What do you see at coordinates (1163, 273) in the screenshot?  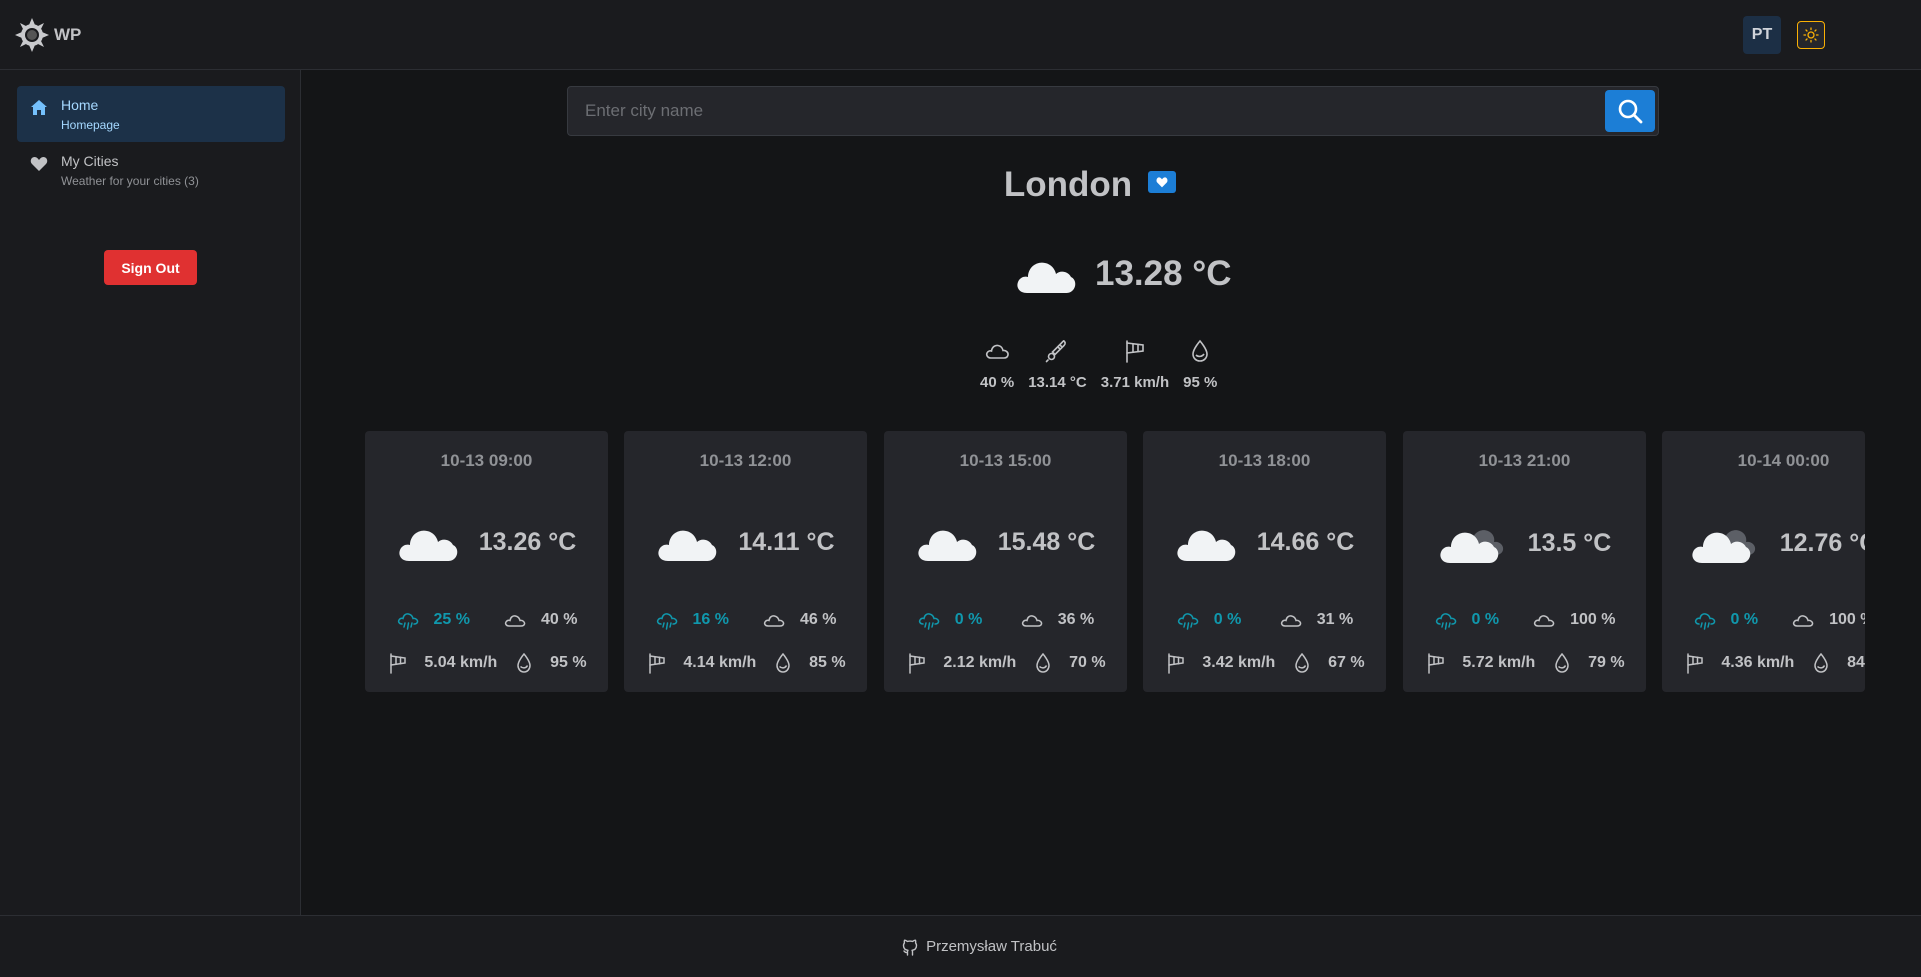 I see `current-temperature: 13.28 °C` at bounding box center [1163, 273].